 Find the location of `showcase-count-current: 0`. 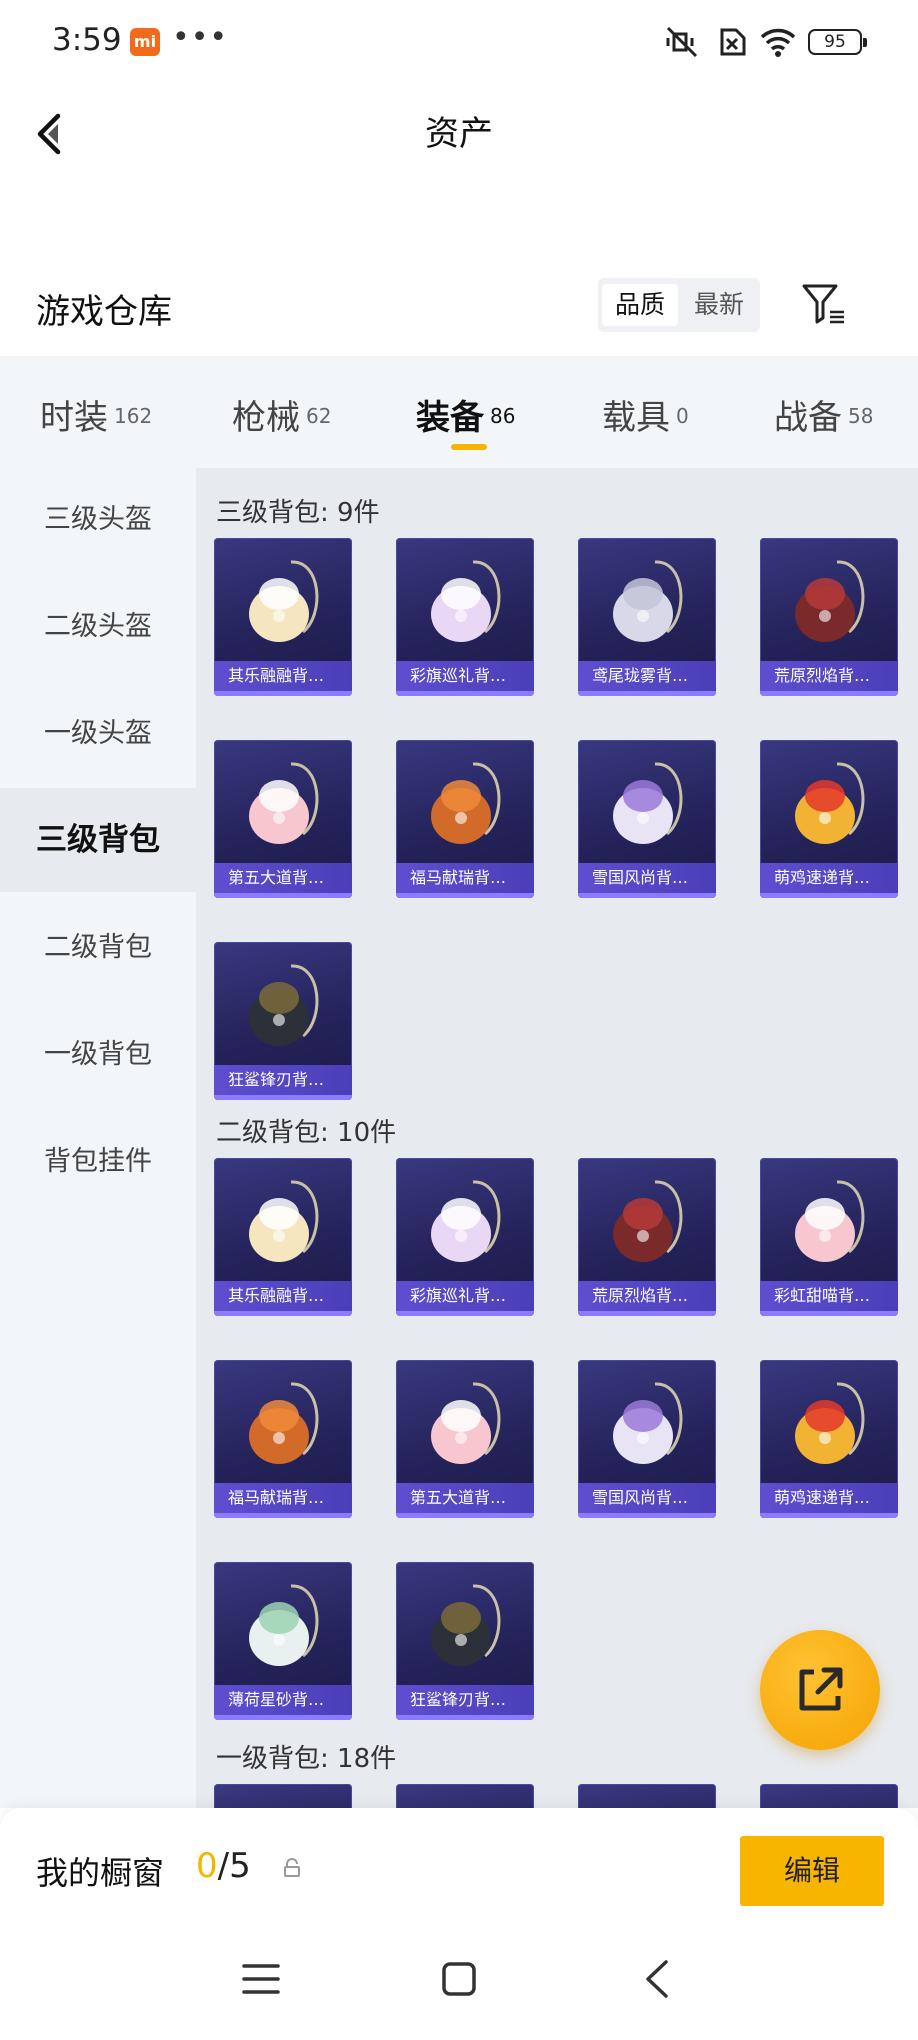

showcase-count-current: 0 is located at coordinates (207, 1866).